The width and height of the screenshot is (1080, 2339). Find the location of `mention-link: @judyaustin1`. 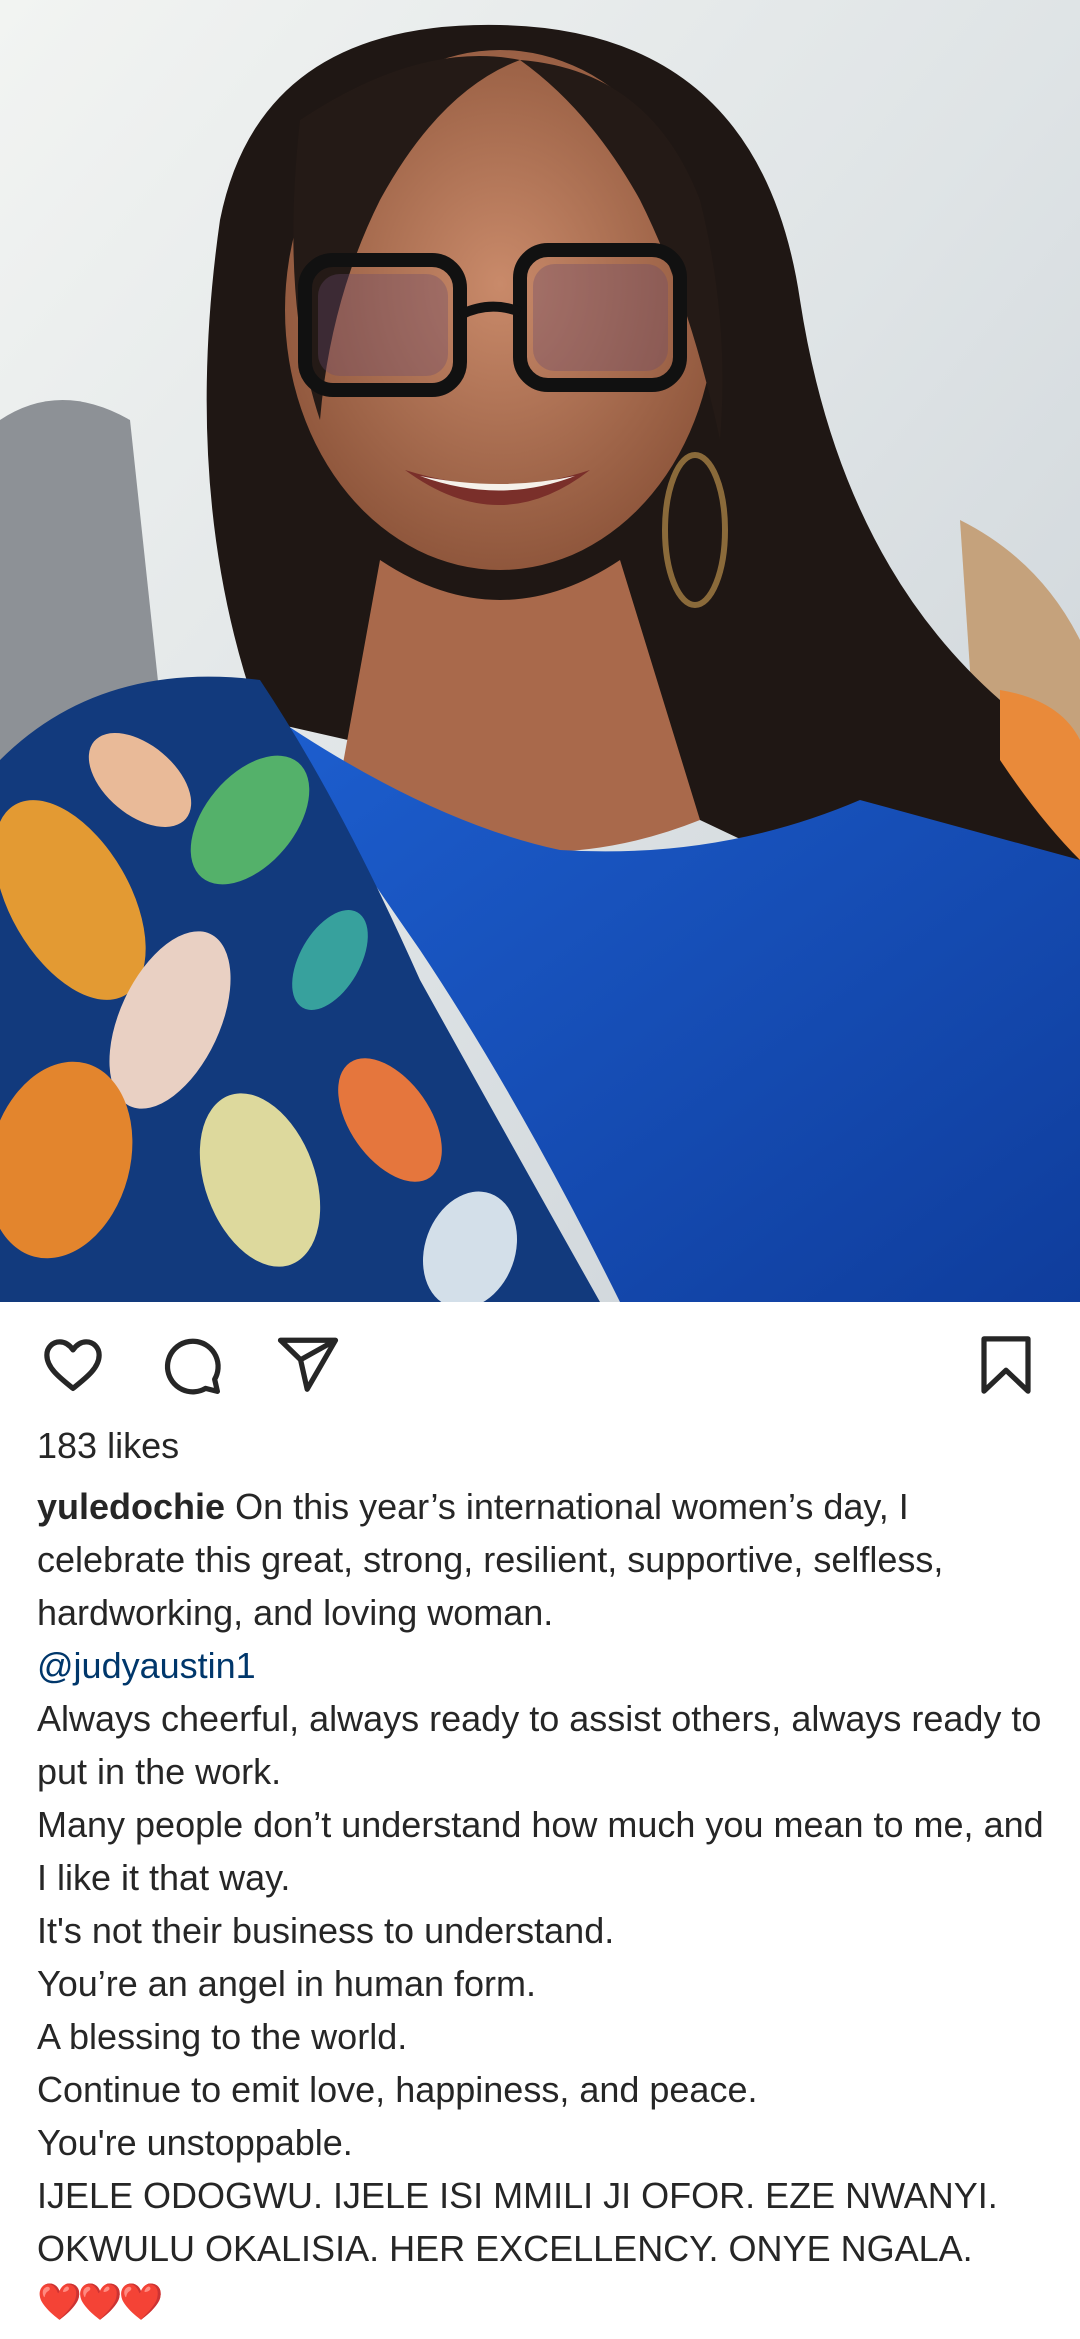

mention-link: @judyaustin1 is located at coordinates (146, 1665).